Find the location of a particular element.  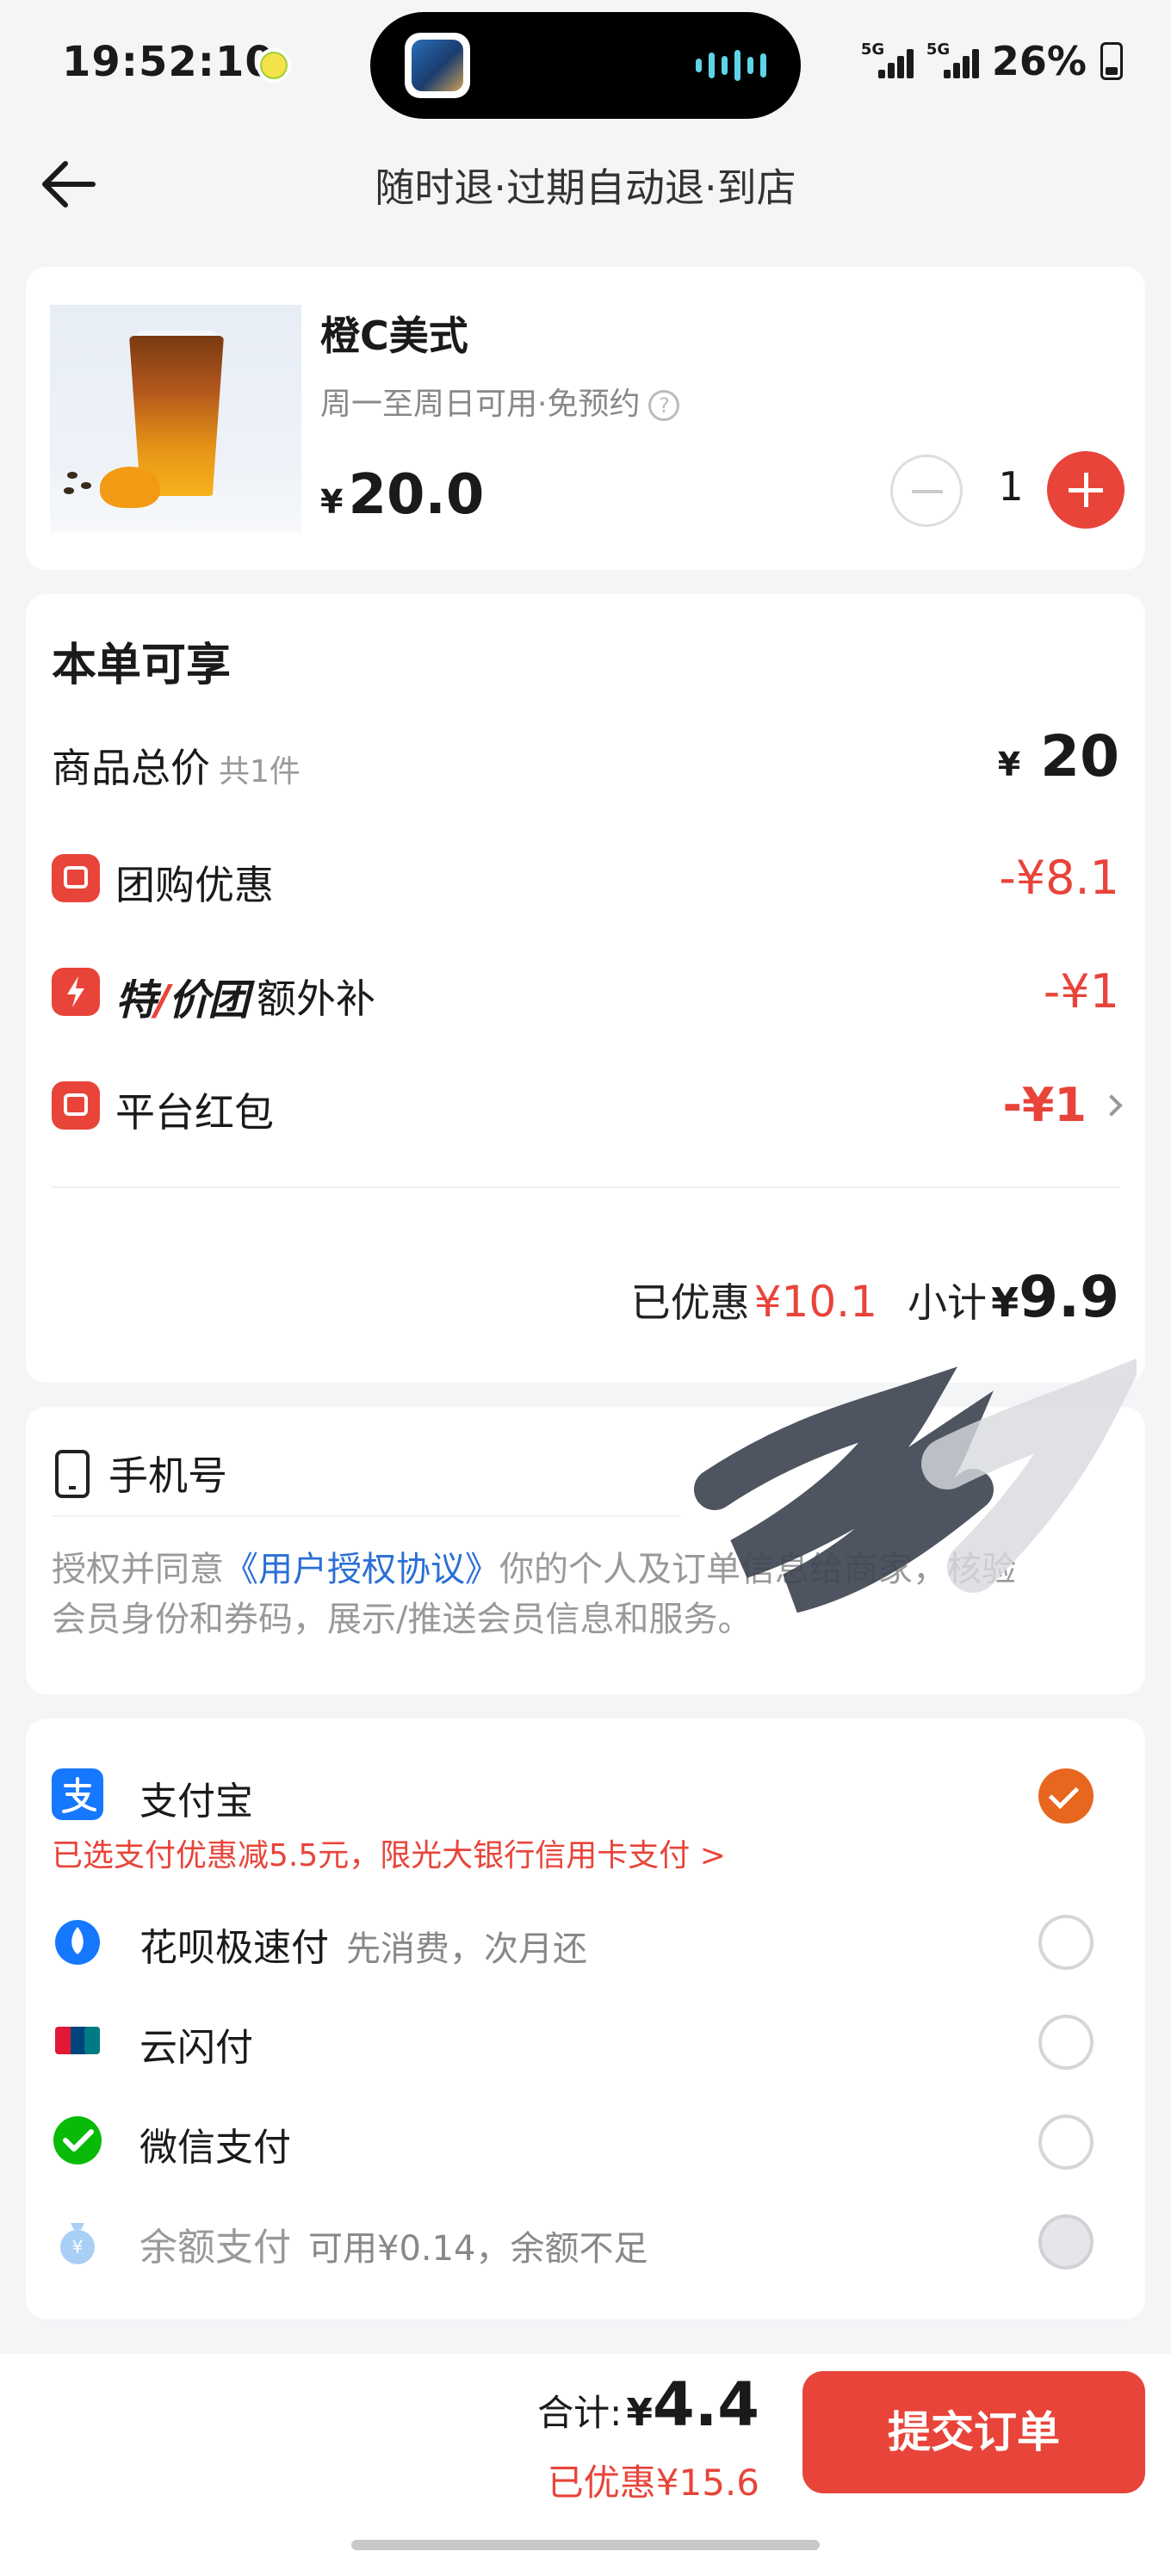

chevron-right-icon is located at coordinates (1111, 1106).